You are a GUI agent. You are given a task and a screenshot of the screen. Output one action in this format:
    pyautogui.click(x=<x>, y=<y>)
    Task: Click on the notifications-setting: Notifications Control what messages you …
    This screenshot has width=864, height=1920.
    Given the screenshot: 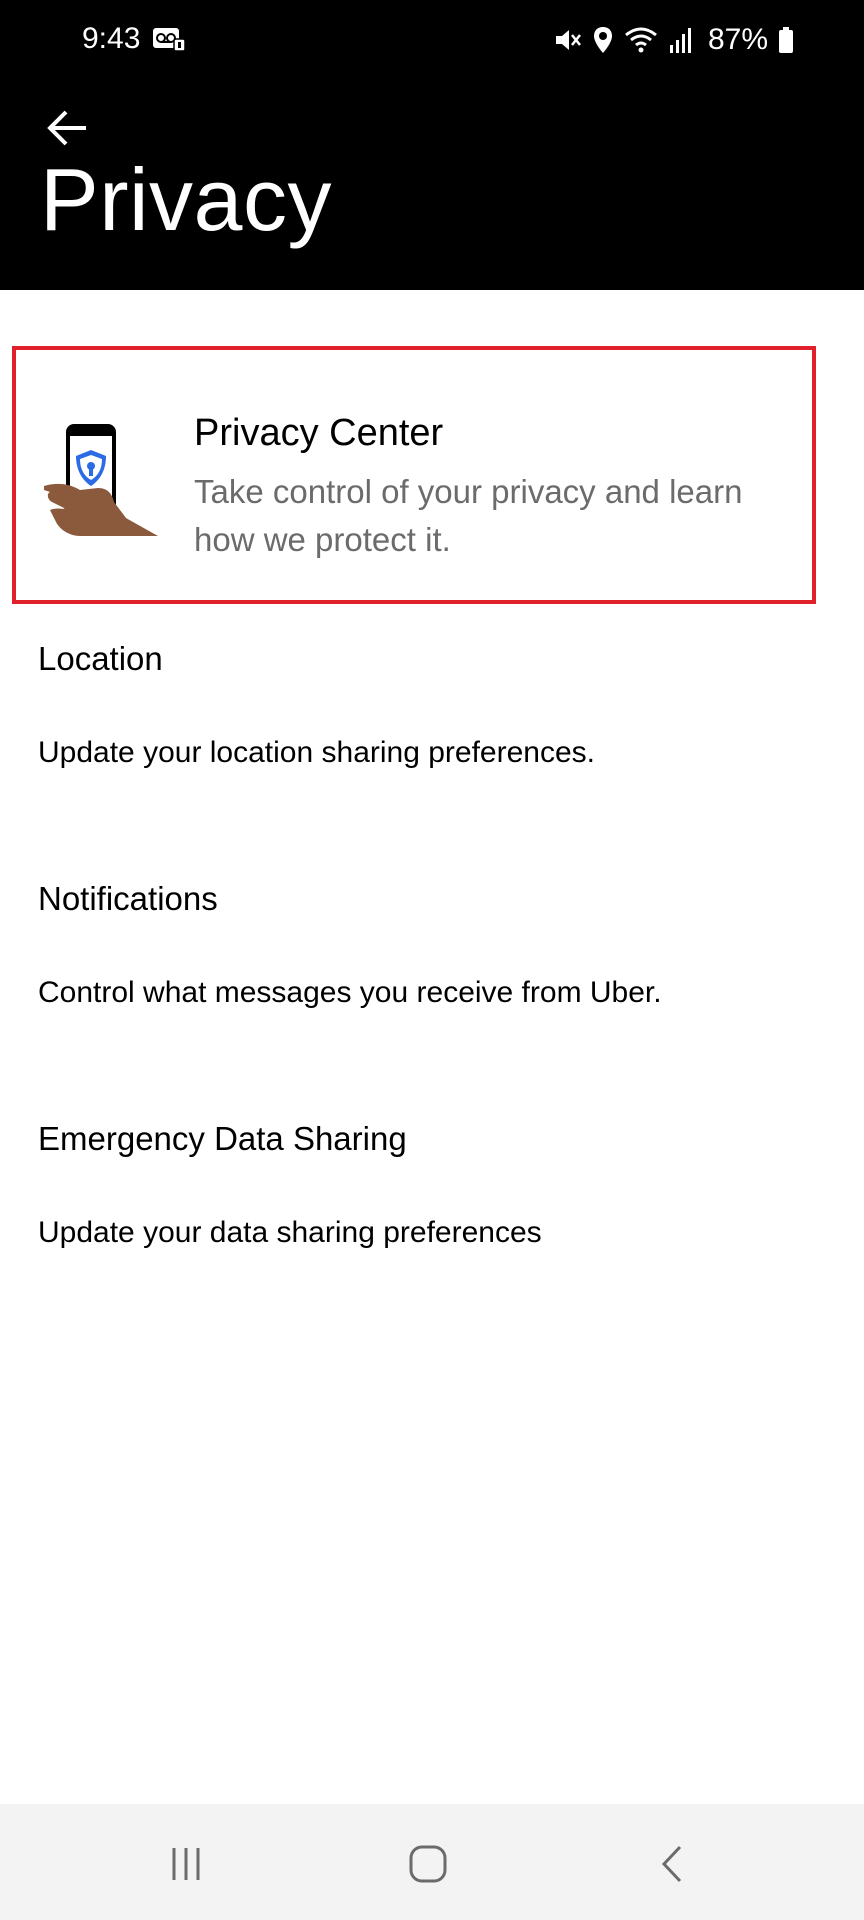 What is the action you would take?
    pyautogui.click(x=432, y=990)
    